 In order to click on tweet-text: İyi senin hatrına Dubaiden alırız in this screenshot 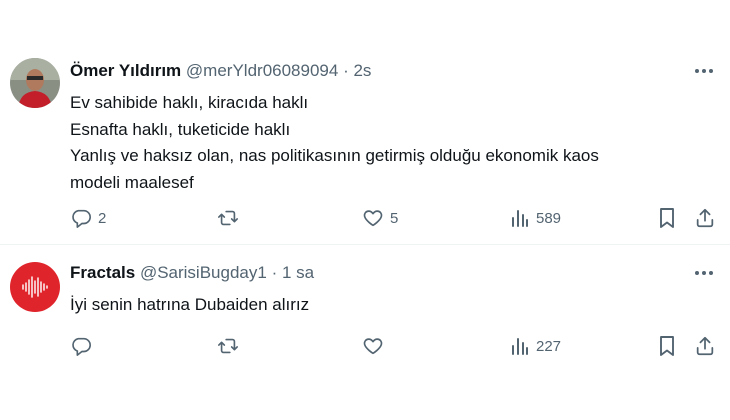, I will do `click(385, 305)`.